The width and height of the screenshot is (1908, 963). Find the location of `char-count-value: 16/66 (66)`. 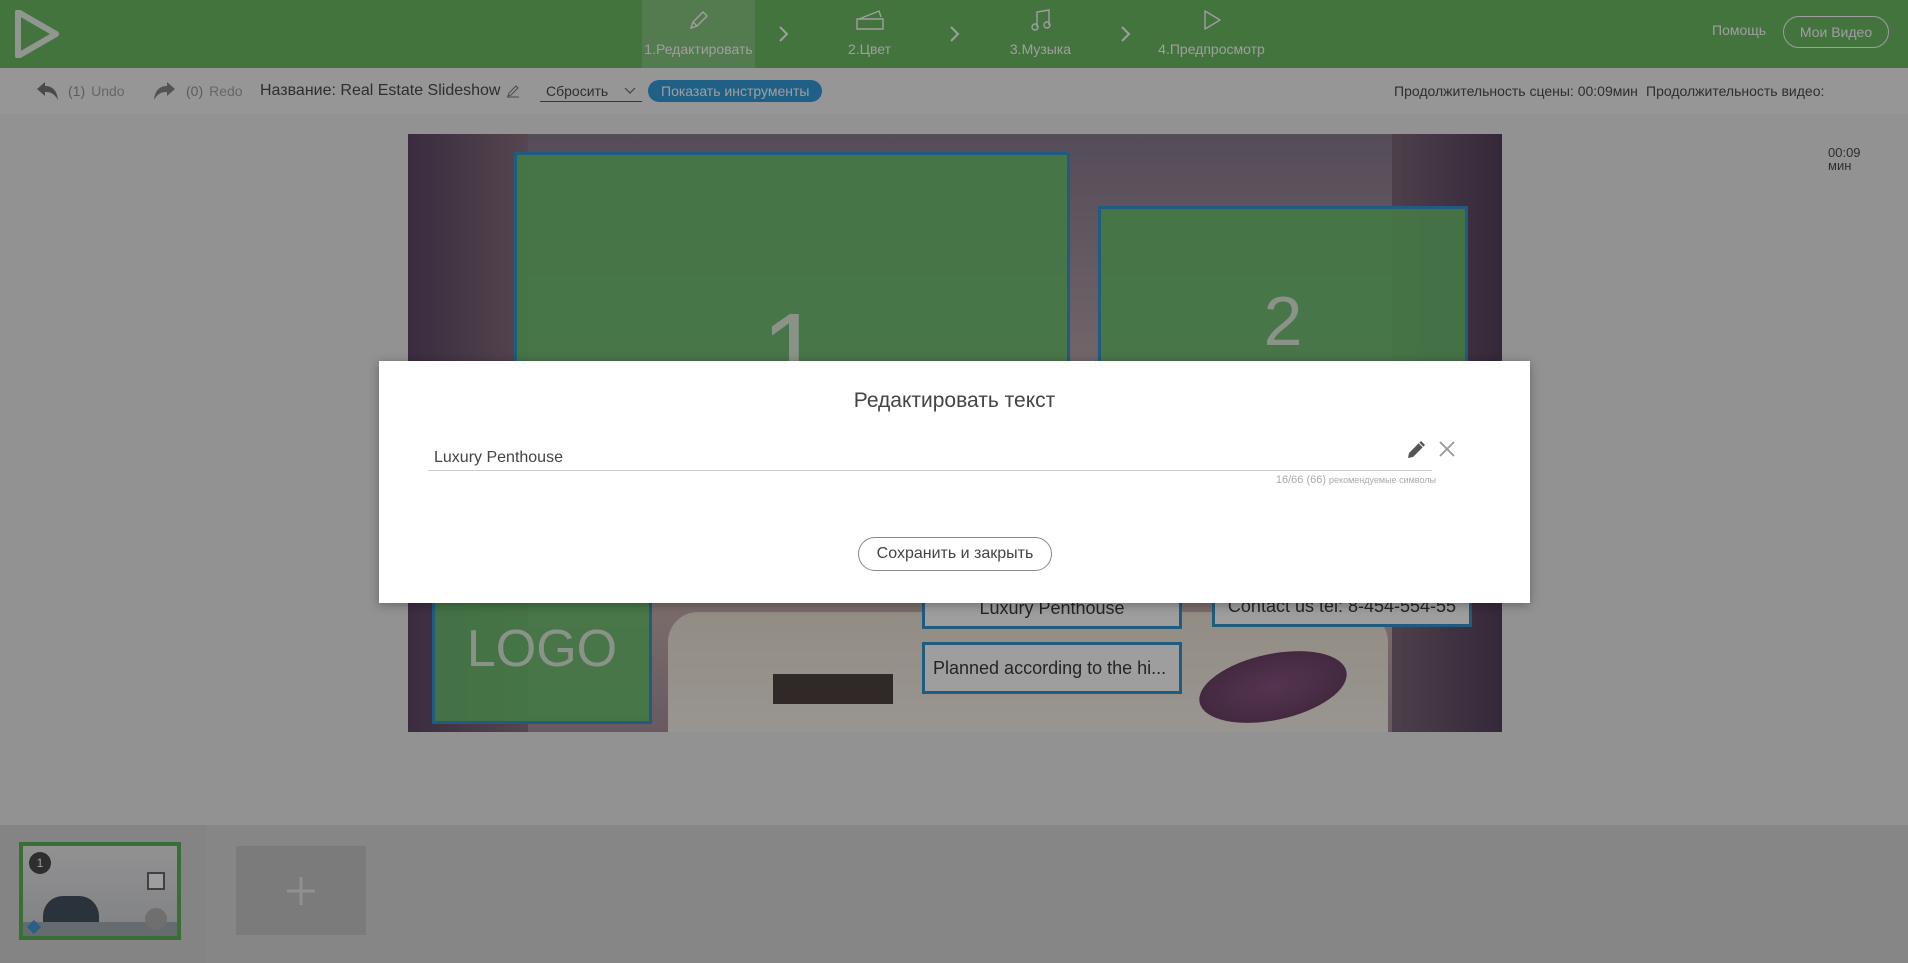

char-count-value: 16/66 (66) is located at coordinates (1301, 480).